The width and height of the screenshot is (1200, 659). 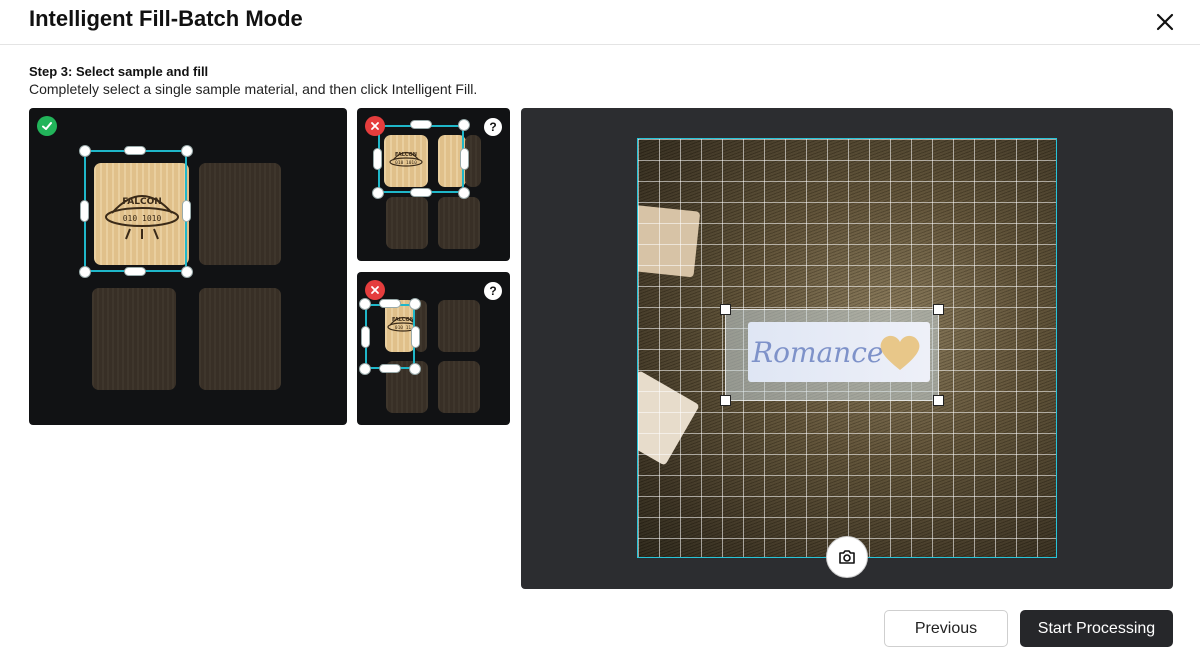 I want to click on camera-icon, so click(x=847, y=557).